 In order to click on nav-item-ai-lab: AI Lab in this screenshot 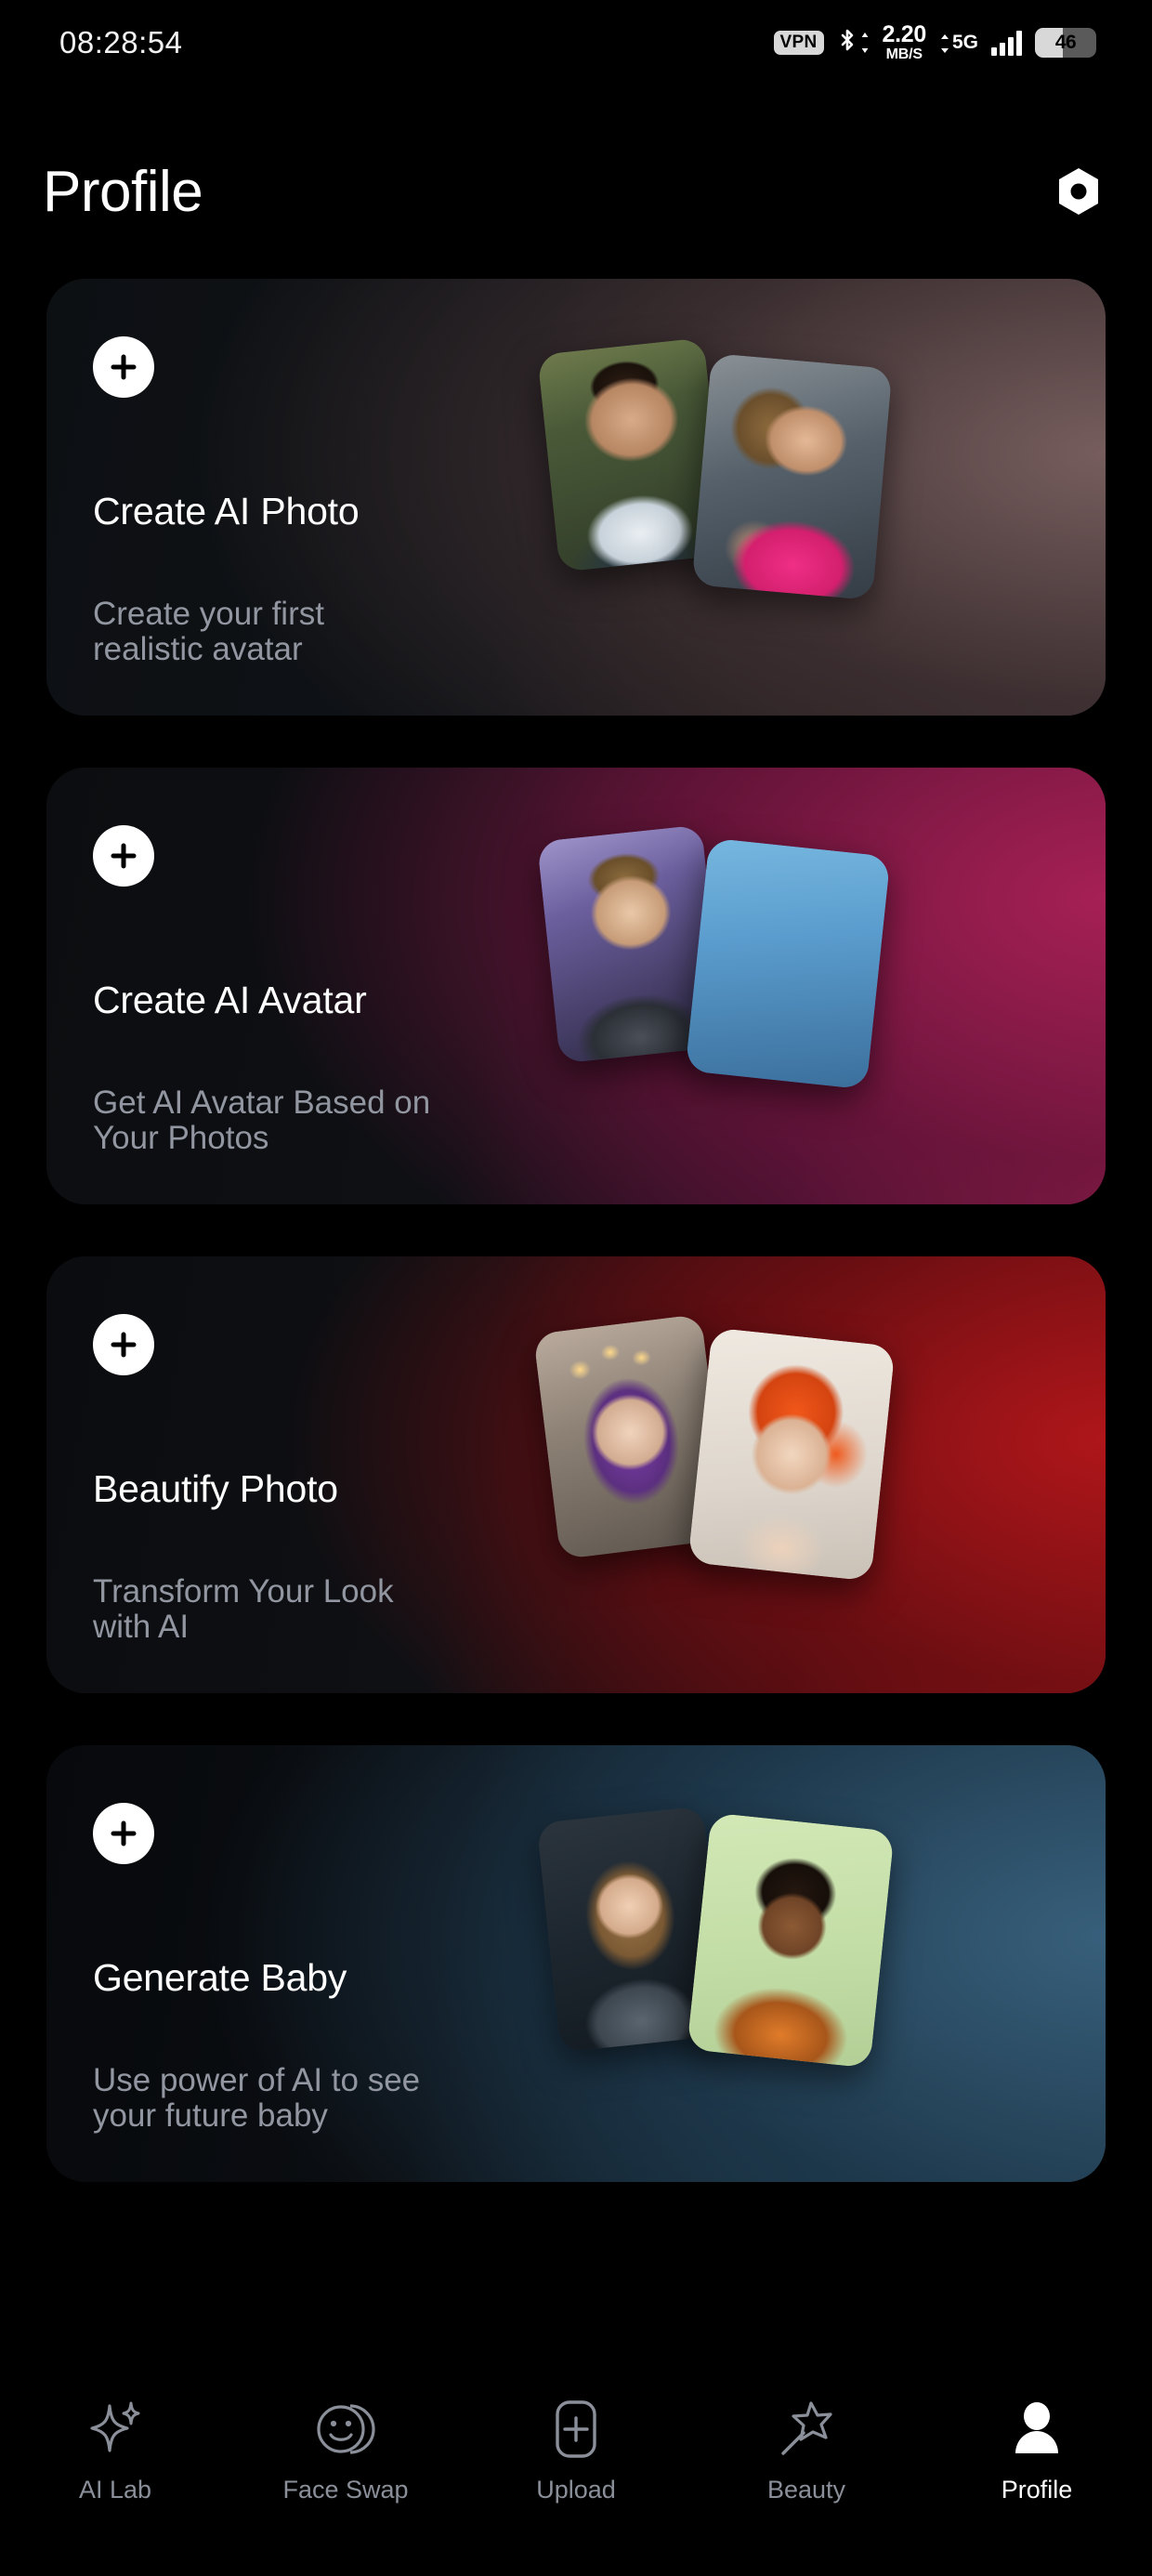, I will do `click(115, 2451)`.